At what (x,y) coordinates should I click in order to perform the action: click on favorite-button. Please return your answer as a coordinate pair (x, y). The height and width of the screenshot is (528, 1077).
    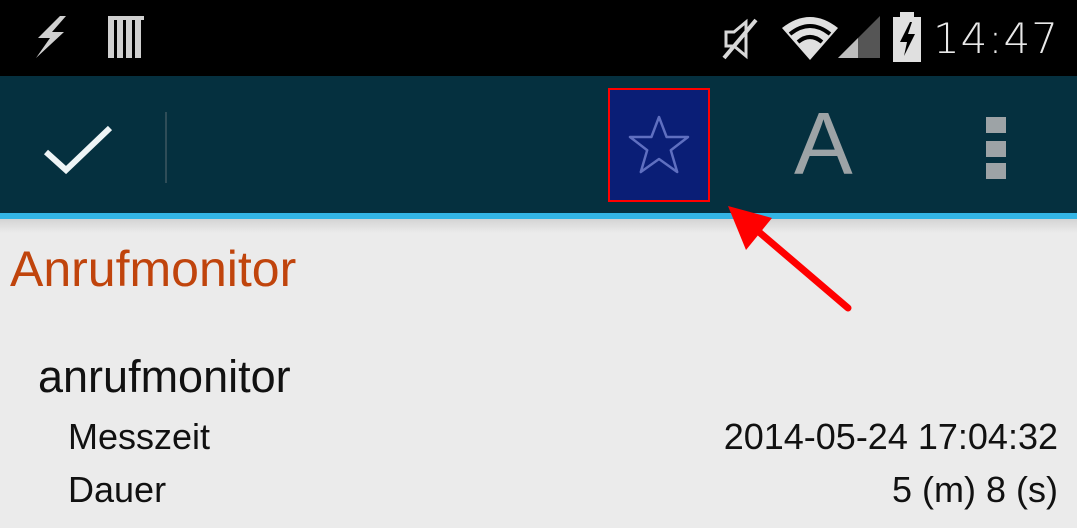
    Looking at the image, I should click on (659, 145).